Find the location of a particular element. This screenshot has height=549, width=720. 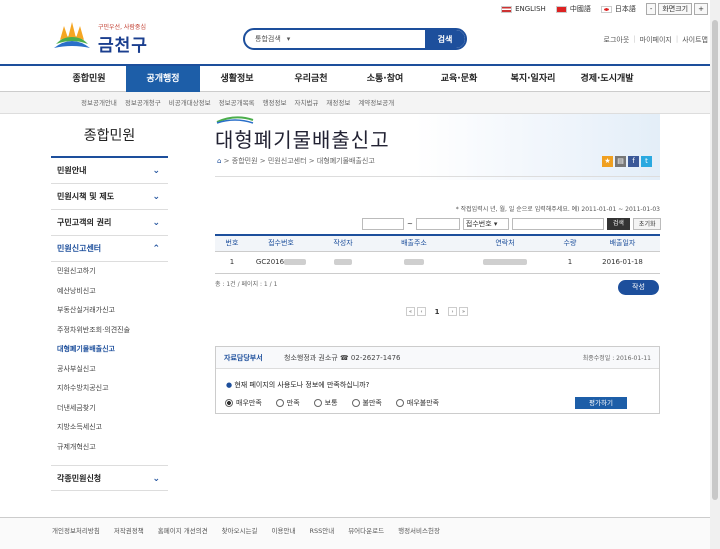

row-author is located at coordinates (343, 262).